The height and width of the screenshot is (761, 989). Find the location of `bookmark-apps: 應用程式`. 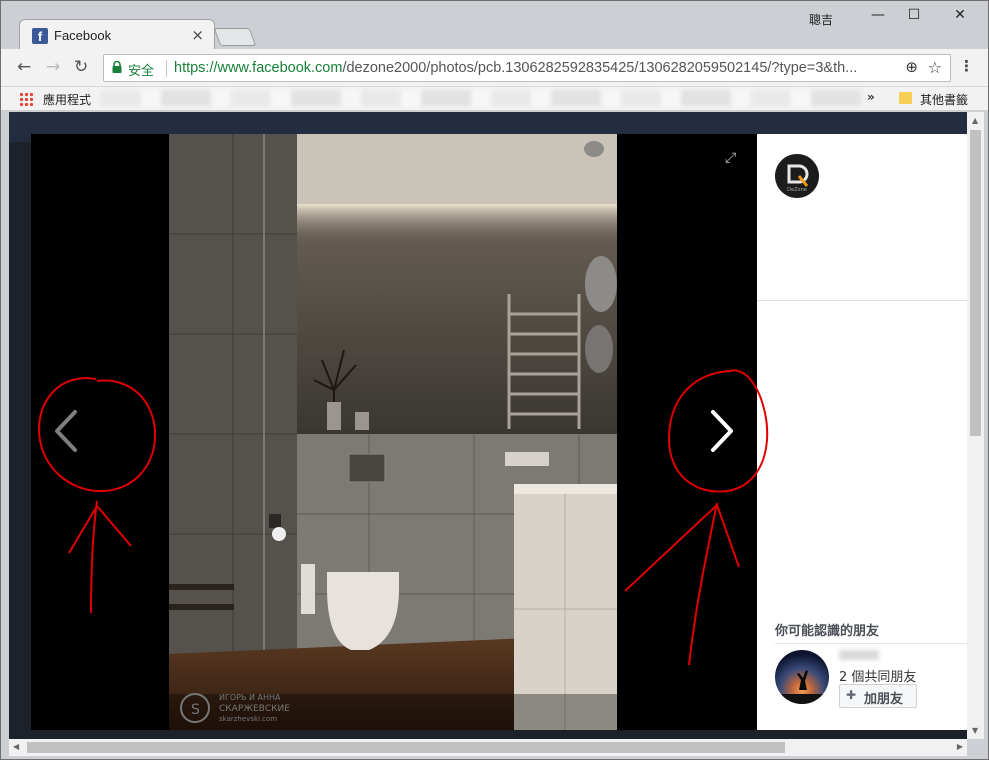

bookmark-apps: 應用程式 is located at coordinates (67, 99).